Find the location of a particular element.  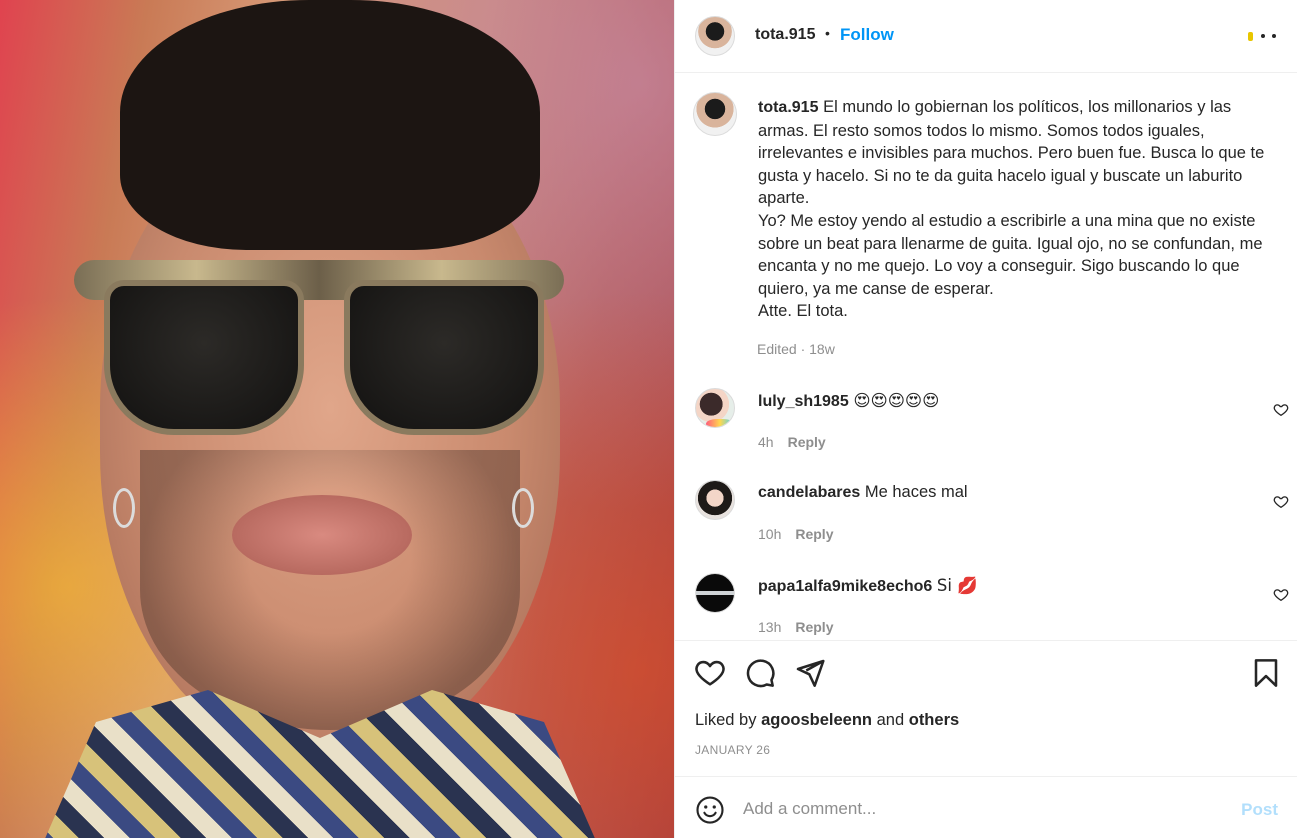

comment-text: 😍😍😍😍😍 is located at coordinates (896, 400).